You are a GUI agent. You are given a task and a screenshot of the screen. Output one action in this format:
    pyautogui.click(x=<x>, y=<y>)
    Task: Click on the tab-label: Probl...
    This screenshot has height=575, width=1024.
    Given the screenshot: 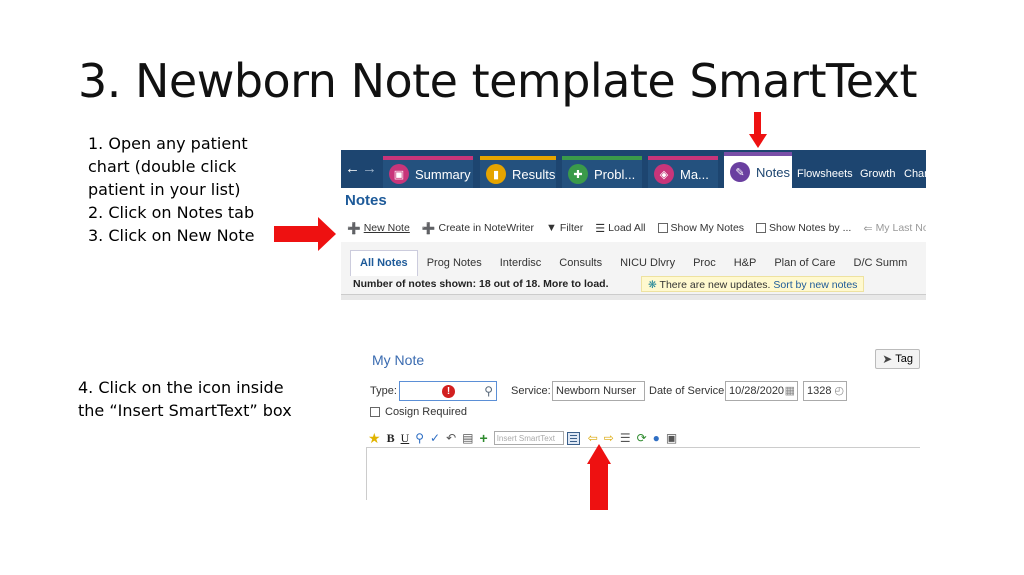 What is the action you would take?
    pyautogui.click(x=615, y=174)
    